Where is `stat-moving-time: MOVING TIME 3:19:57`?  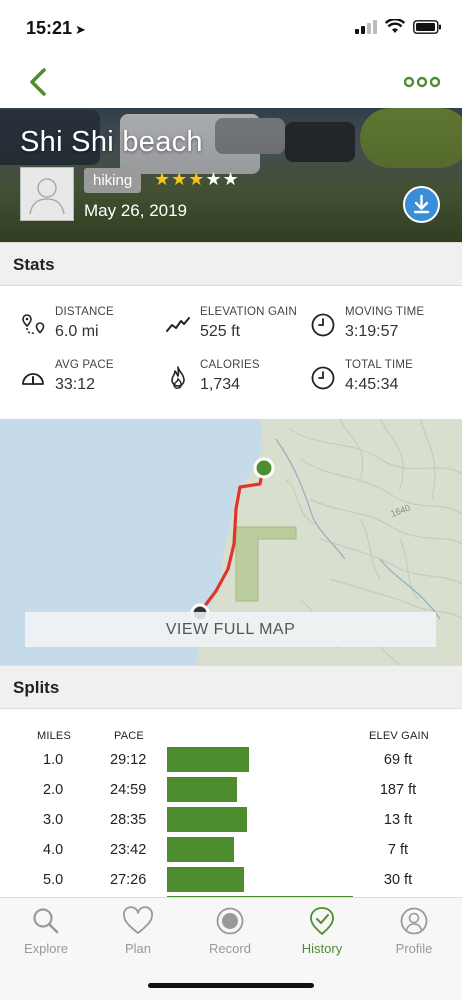
stat-moving-time: MOVING TIME 3:19:57 is located at coordinates (380, 328).